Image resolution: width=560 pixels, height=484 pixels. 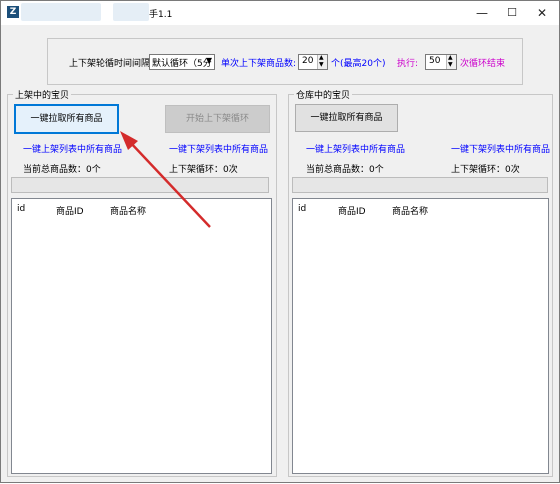 I want to click on annotation-arrow-line, so click(x=169, y=184).